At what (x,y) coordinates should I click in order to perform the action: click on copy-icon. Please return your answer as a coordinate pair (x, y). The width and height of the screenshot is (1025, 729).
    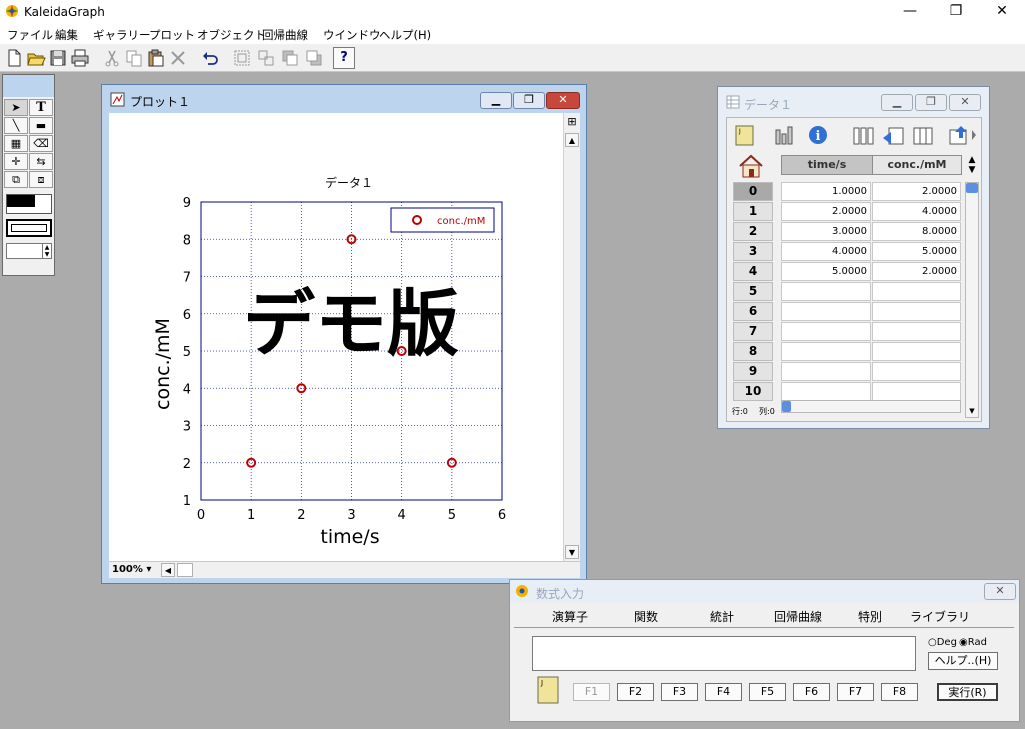
    Looking at the image, I should click on (134, 58).